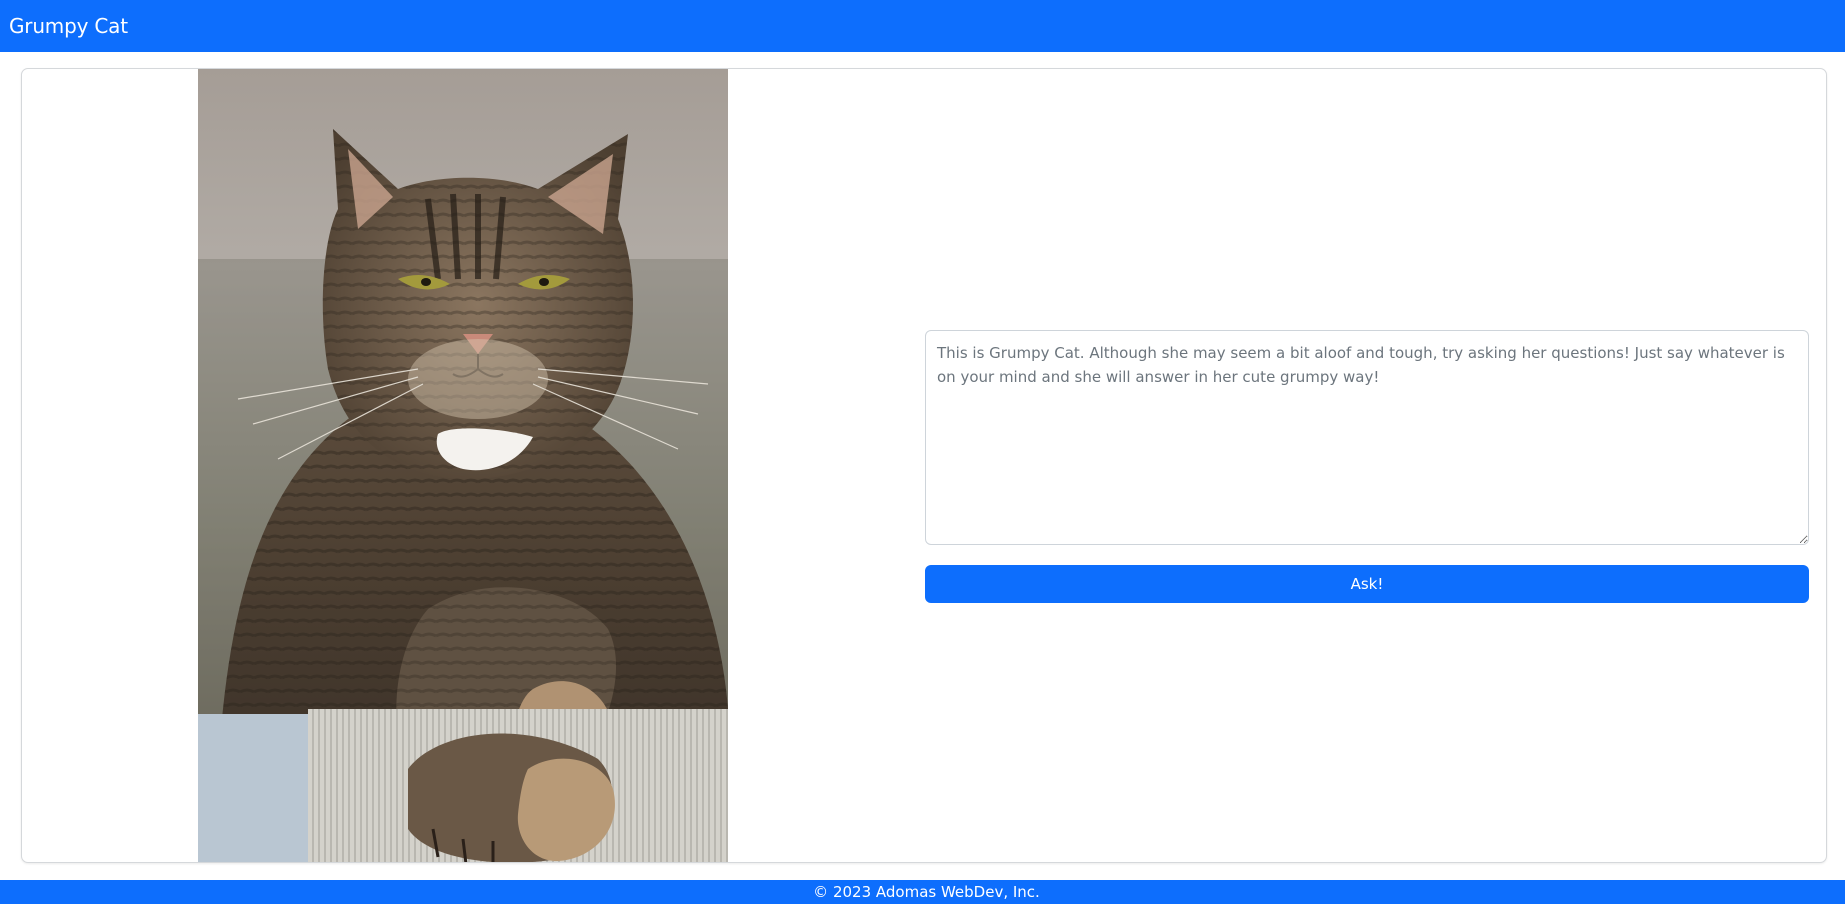  I want to click on footer: © 2023 Adomas WebDev, Inc., so click(922, 892).